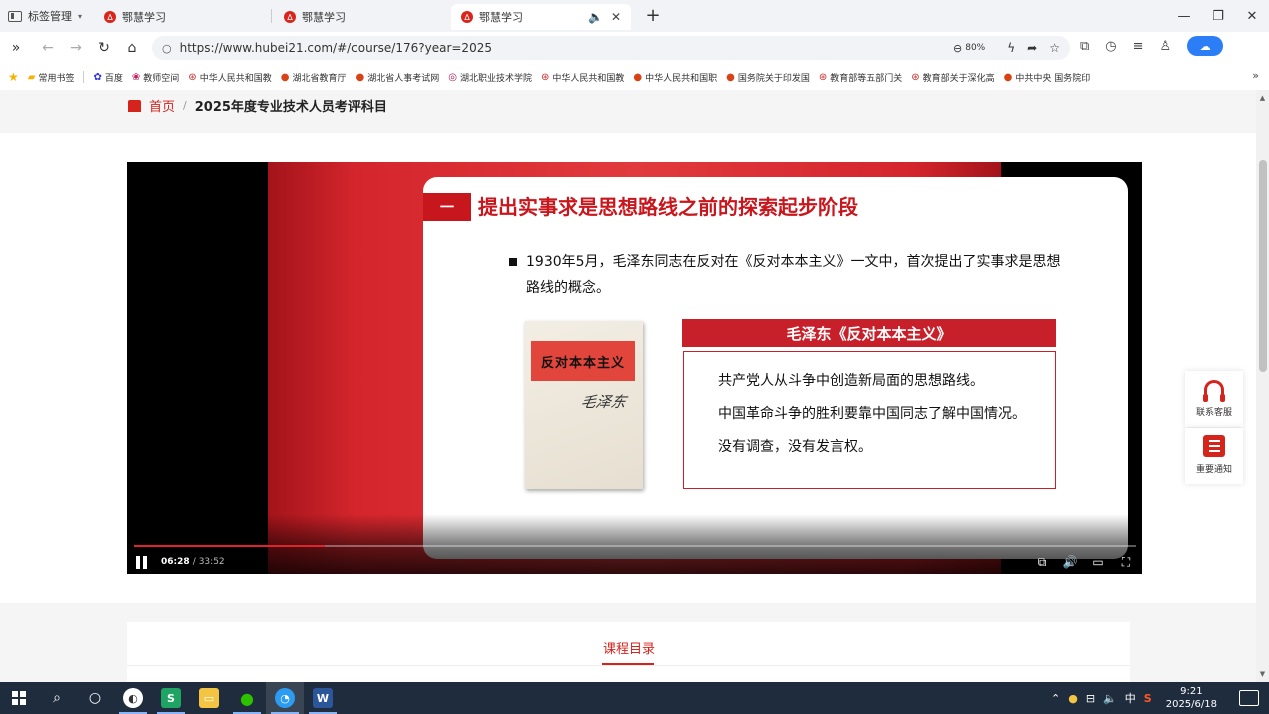  I want to click on contact-service-button: 联系客服, so click(1214, 399).